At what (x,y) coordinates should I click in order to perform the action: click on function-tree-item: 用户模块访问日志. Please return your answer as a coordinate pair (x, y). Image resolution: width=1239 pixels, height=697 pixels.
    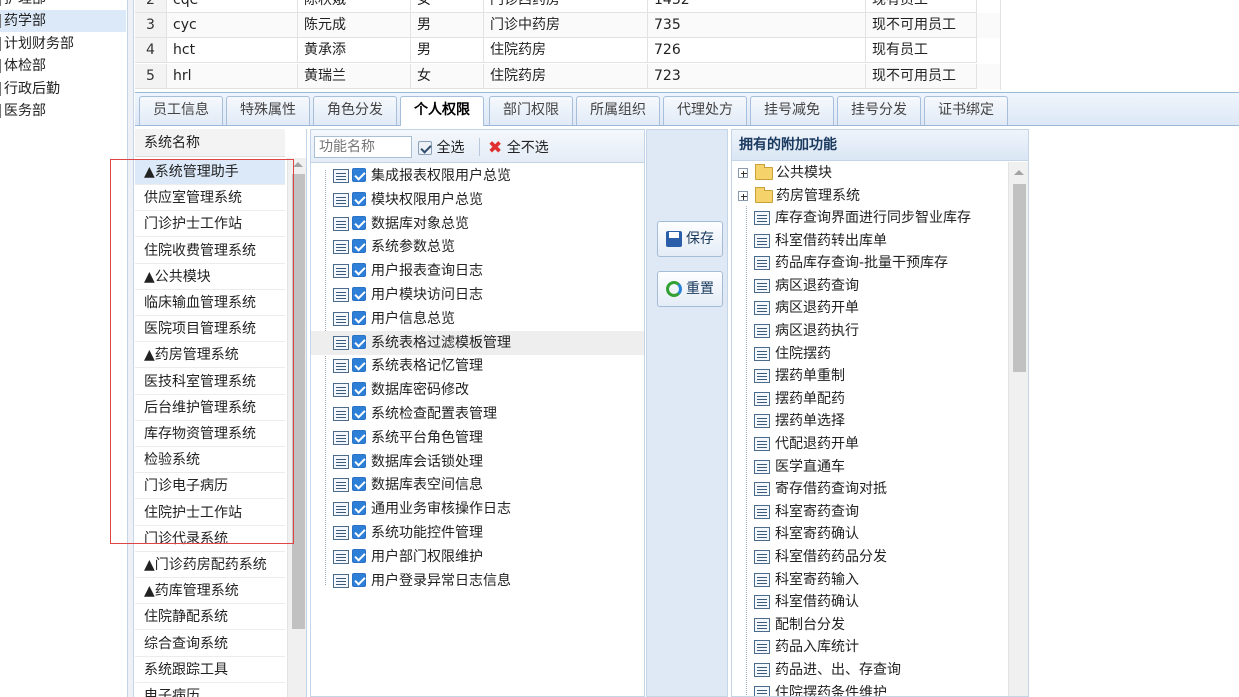
    Looking at the image, I should click on (477, 295).